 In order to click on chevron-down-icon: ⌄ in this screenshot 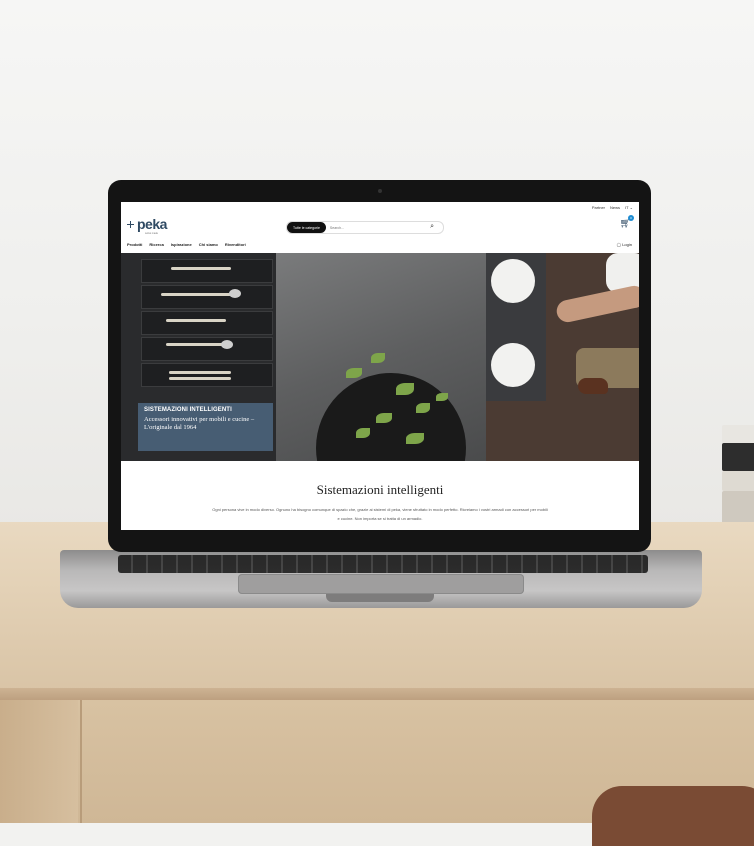, I will do `click(631, 207)`.